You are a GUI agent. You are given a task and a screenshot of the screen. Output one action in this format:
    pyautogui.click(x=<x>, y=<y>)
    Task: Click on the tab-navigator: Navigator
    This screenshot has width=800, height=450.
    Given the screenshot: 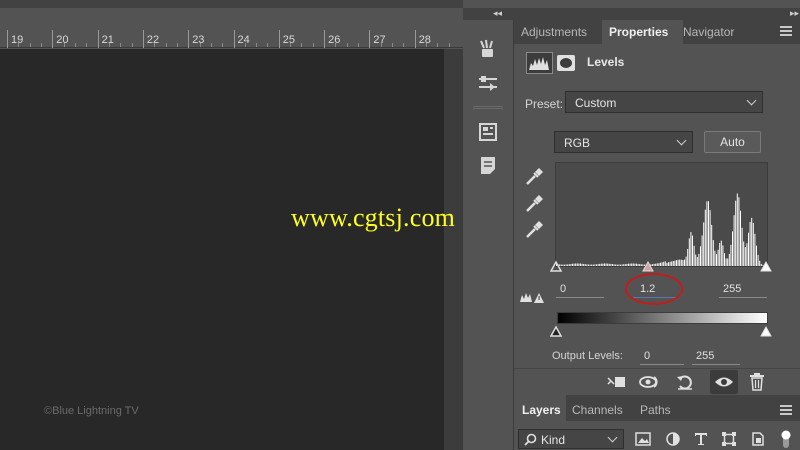 What is the action you would take?
    pyautogui.click(x=708, y=32)
    